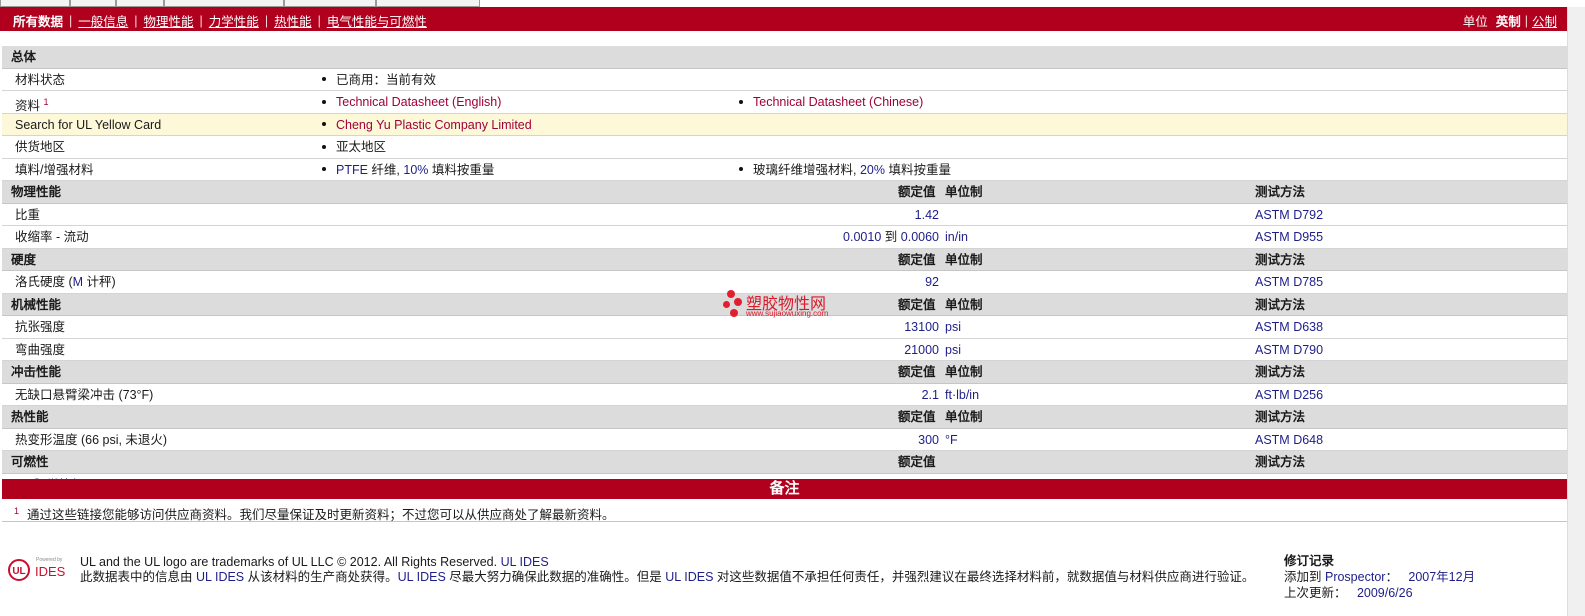 This screenshot has height=616, width=1585. I want to click on section-header-impact: 冲击性能 额定值 单位制 测试方法, so click(784, 372).